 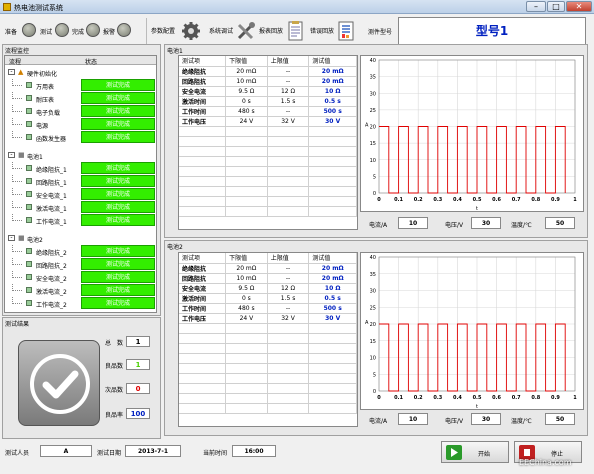 What do you see at coordinates (17, 324) in the screenshot?
I see `result-panel-title: 测试结果` at bounding box center [17, 324].